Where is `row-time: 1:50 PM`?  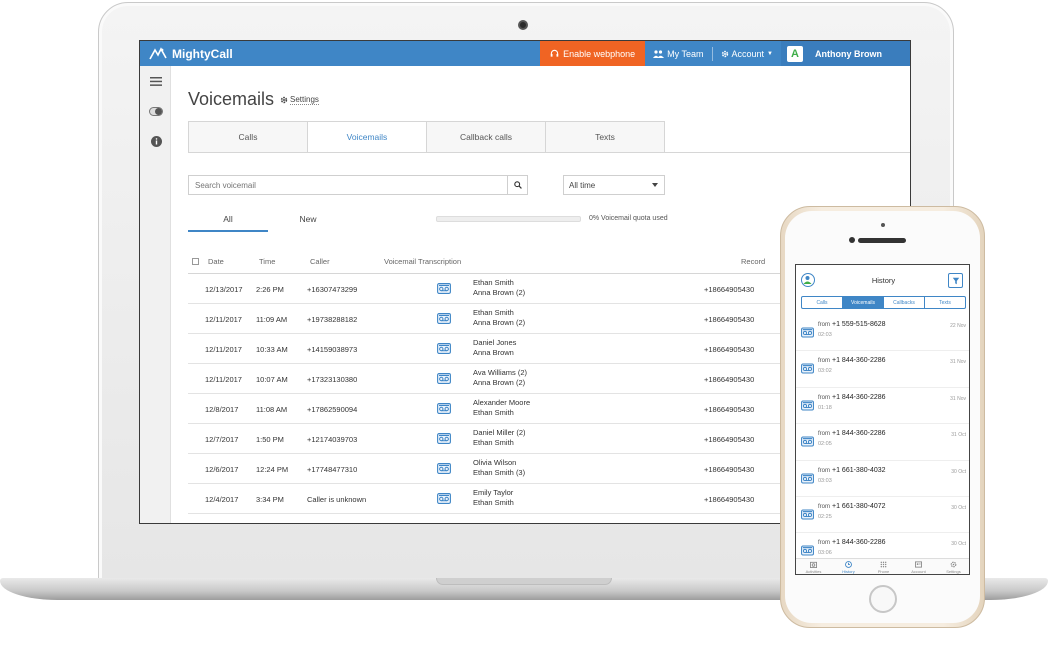 row-time: 1:50 PM is located at coordinates (270, 439).